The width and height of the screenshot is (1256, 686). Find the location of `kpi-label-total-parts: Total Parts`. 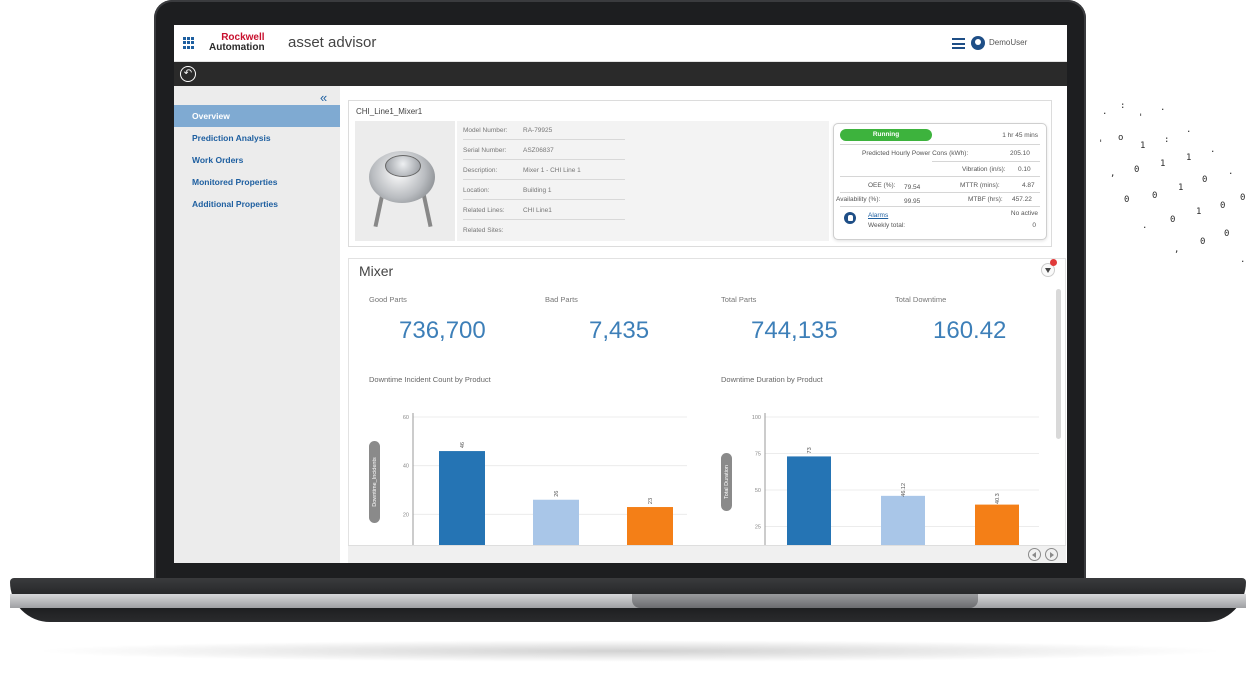

kpi-label-total-parts: Total Parts is located at coordinates (739, 299).